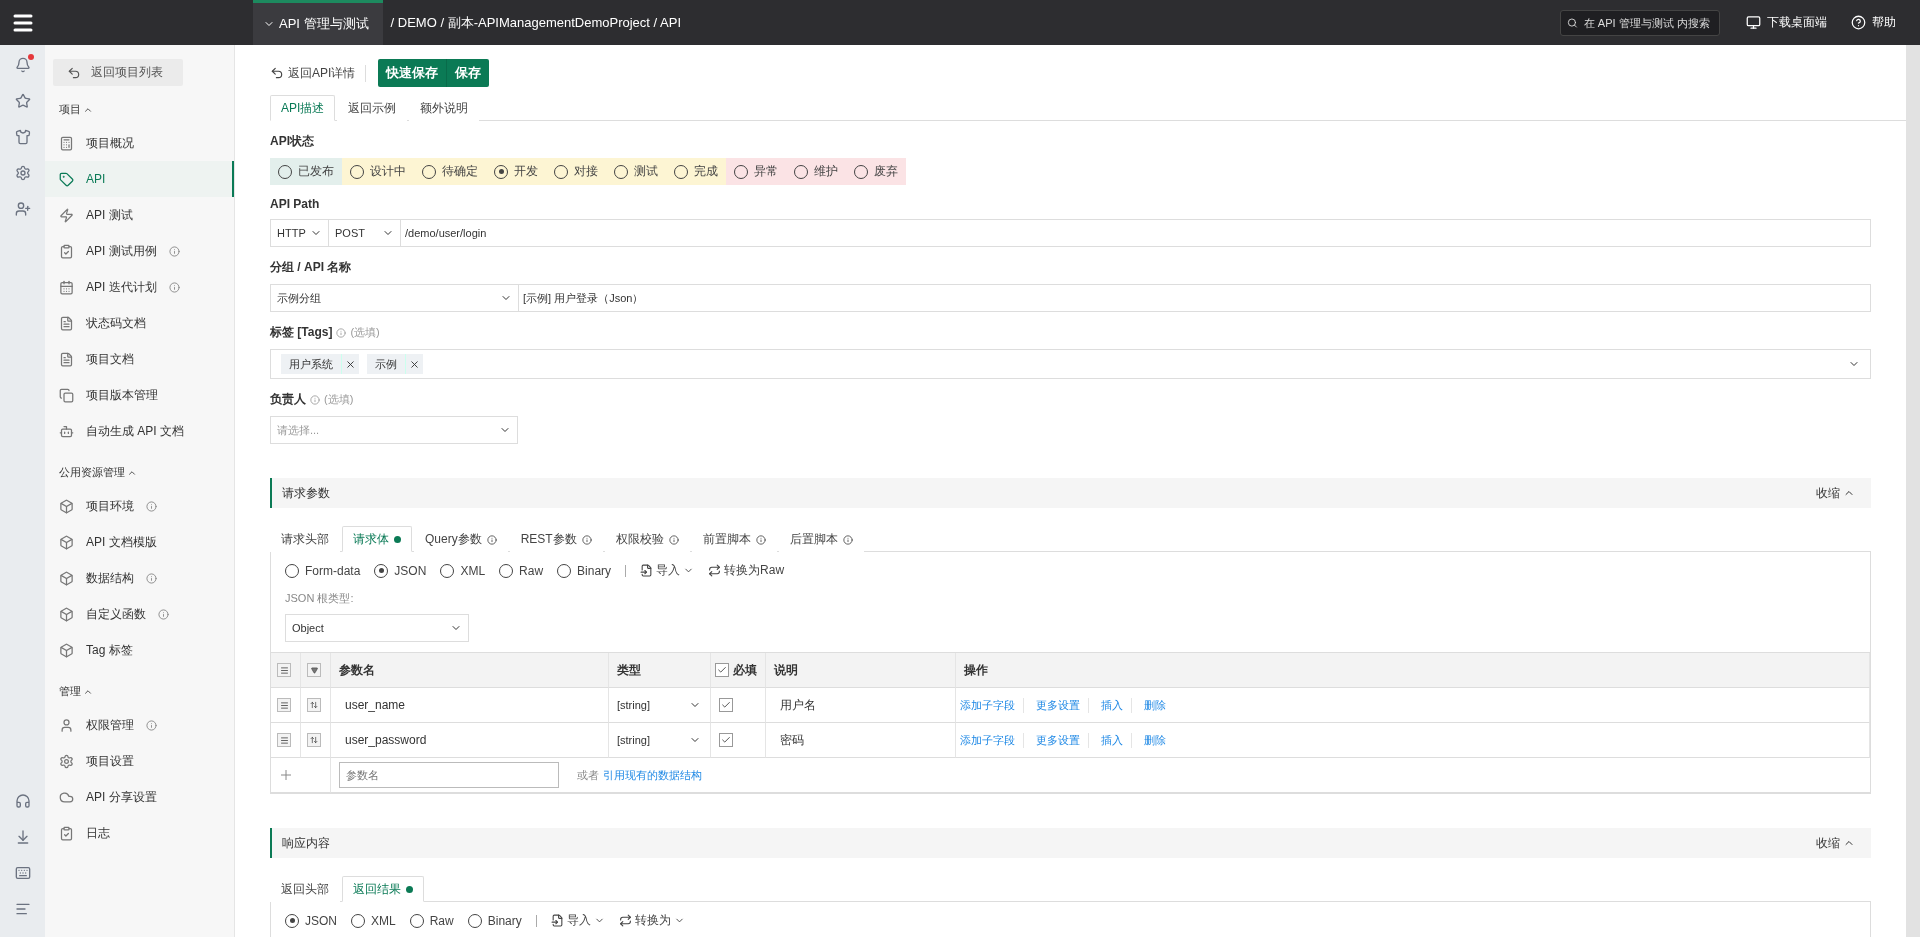  Describe the element at coordinates (1873, 22) in the screenshot. I see `help-link: 帮助` at that location.